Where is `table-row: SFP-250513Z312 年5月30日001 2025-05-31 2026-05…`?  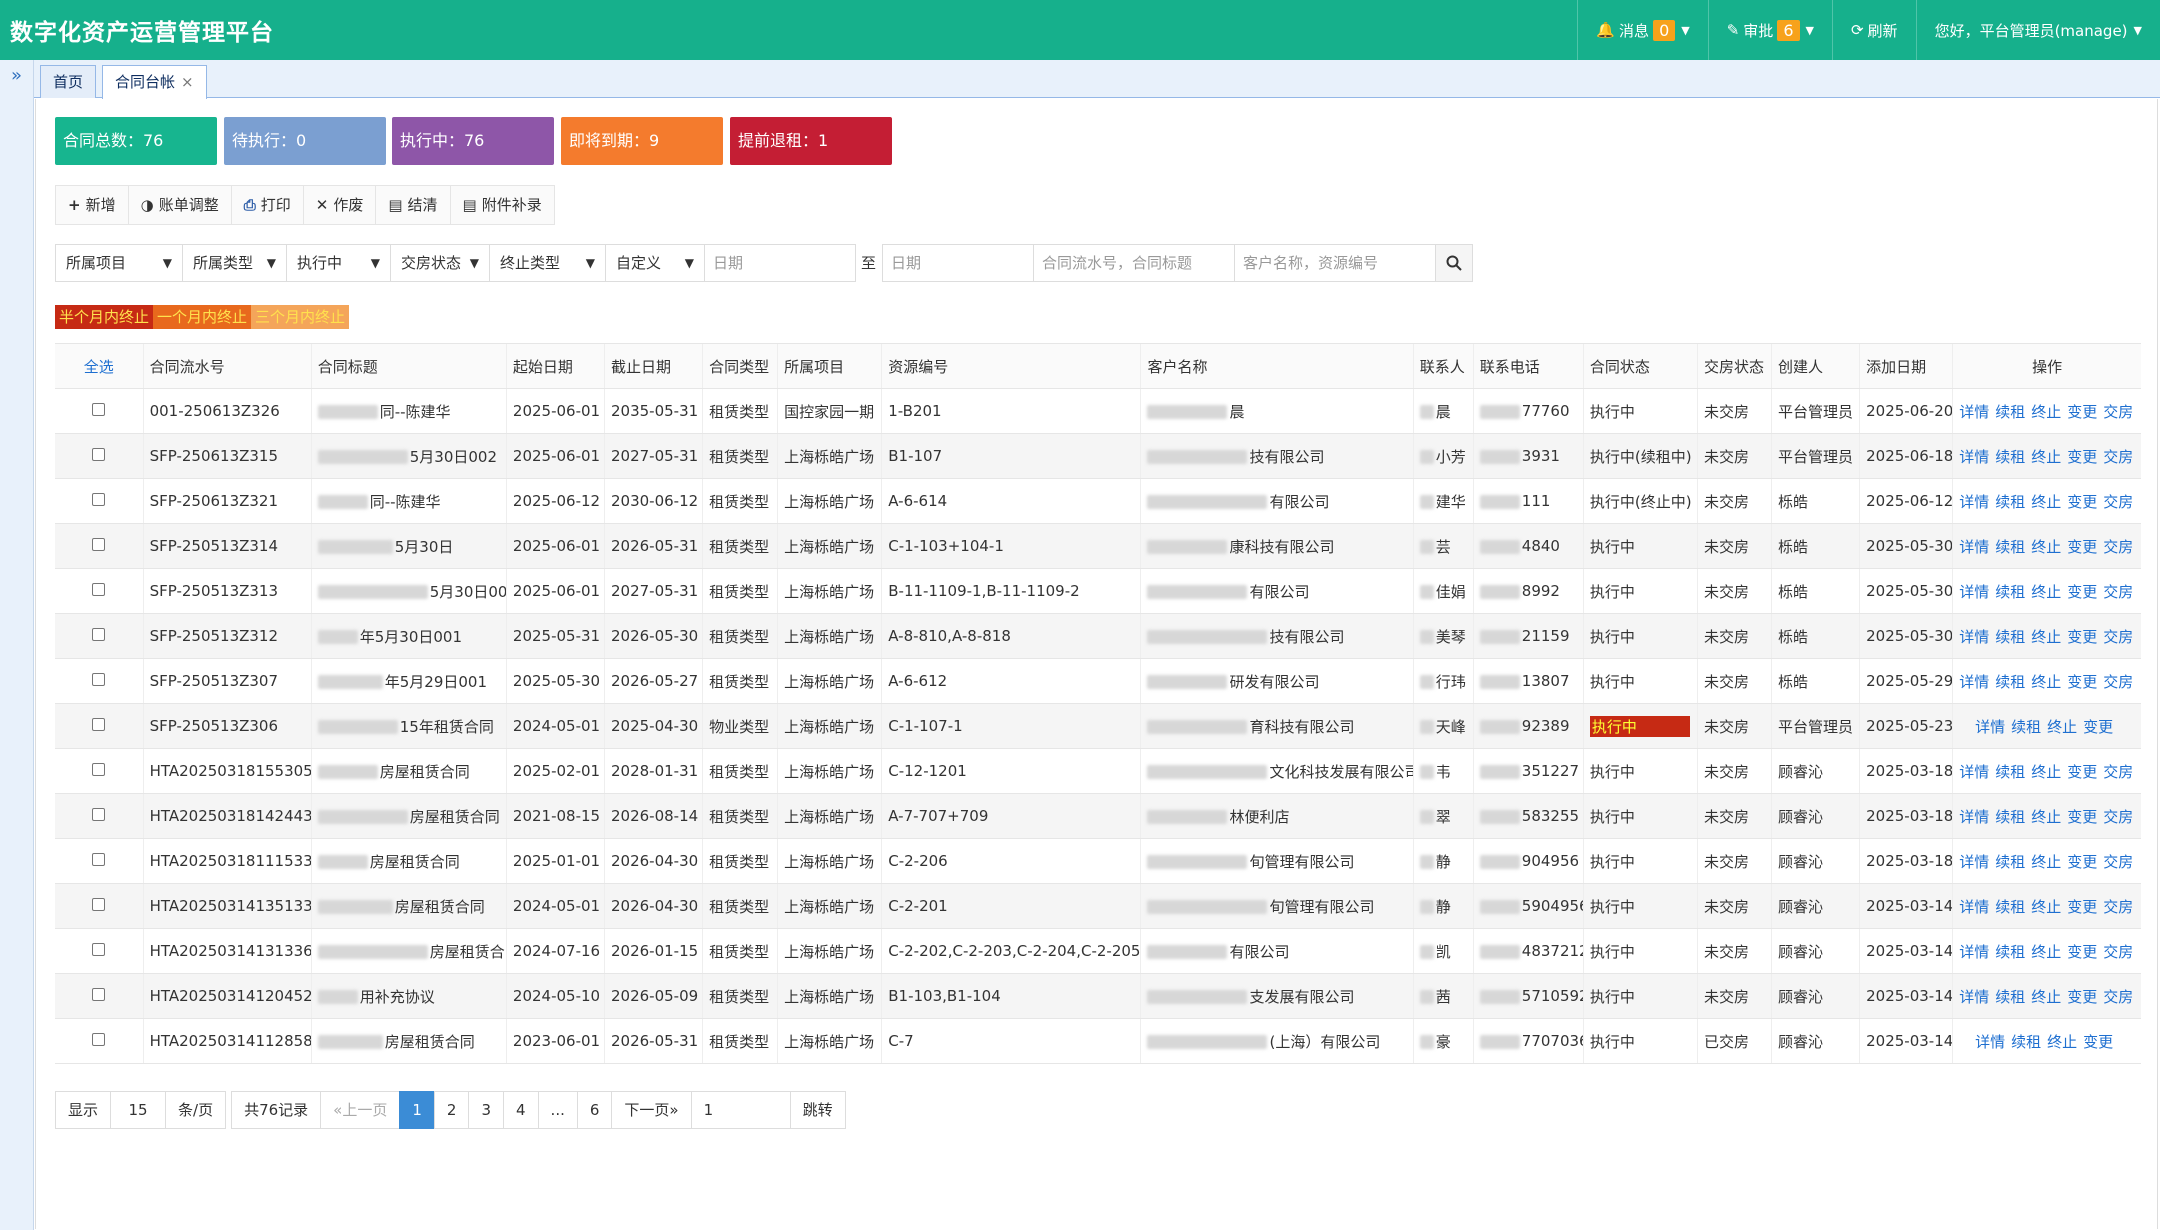 table-row: SFP-250513Z312 年5月30日001 2025-05-31 2026-05… is located at coordinates (1098, 636).